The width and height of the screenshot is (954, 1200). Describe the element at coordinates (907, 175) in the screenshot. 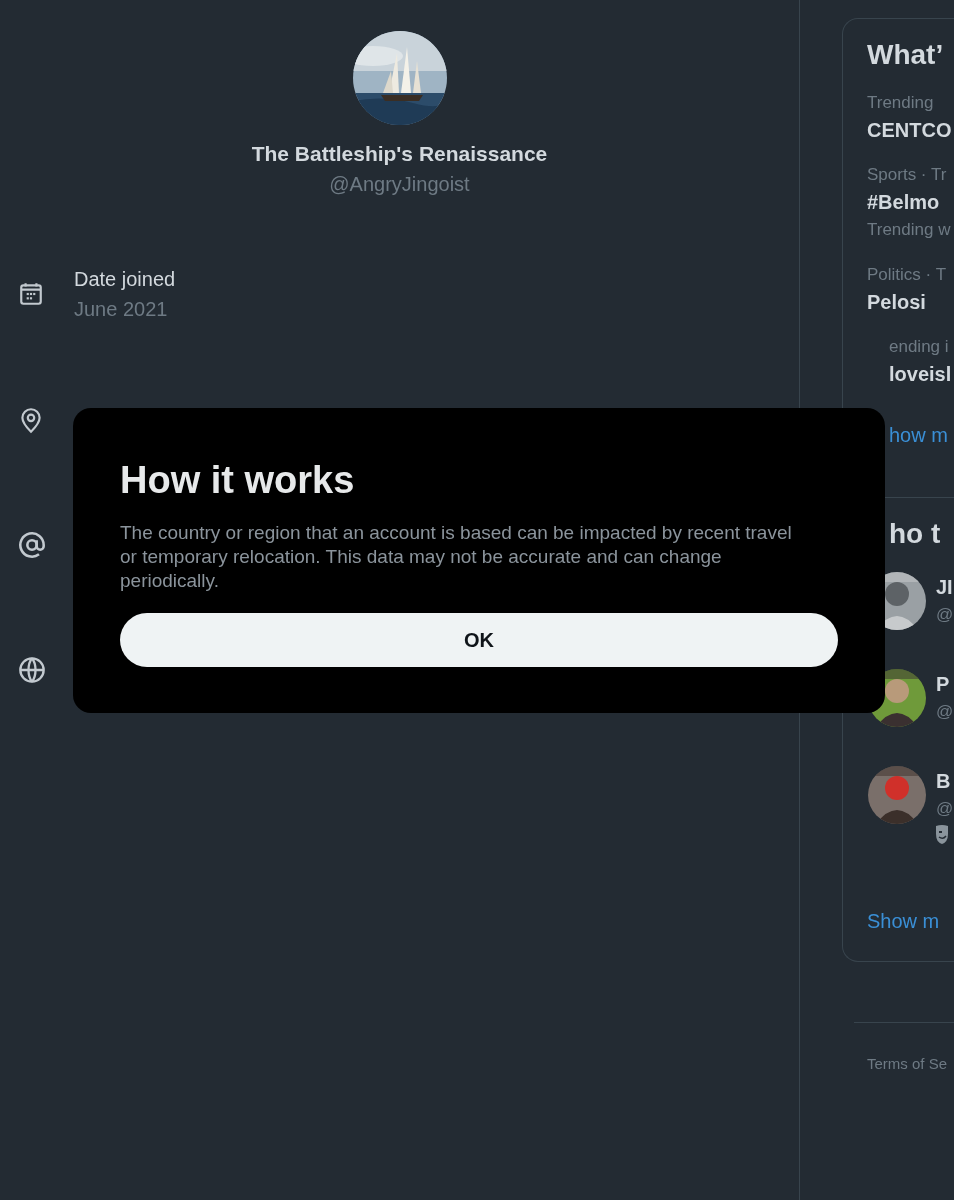

I see `trend-category: Sports · Tr` at that location.